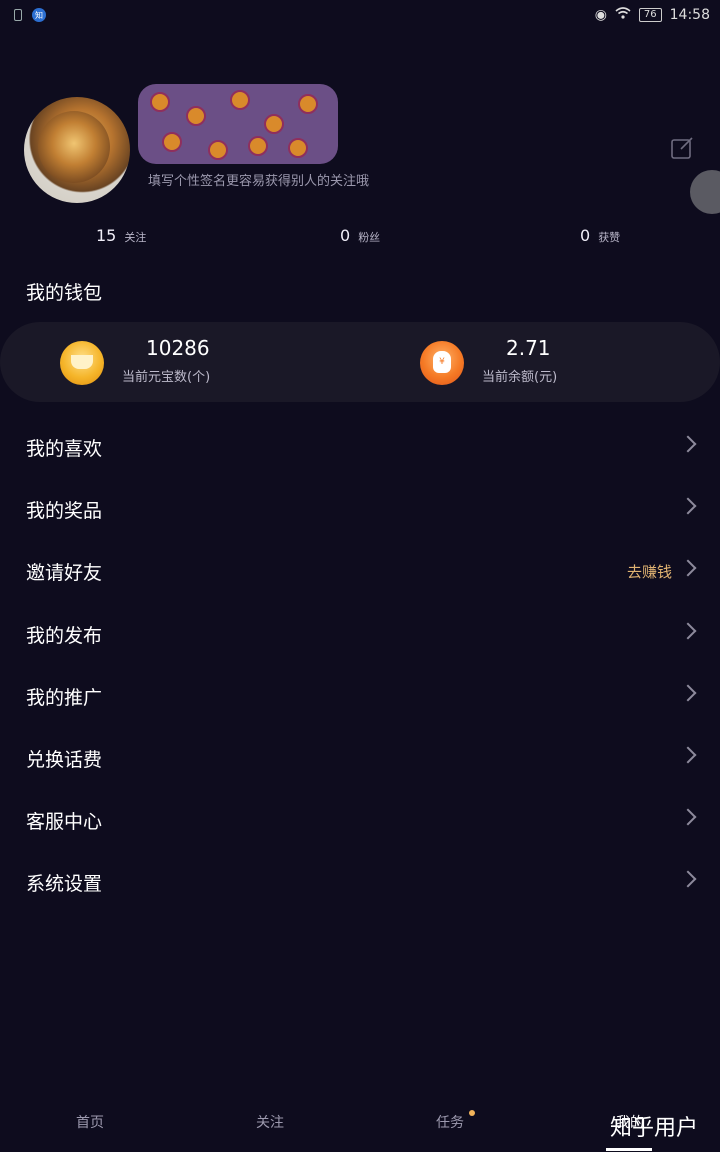  What do you see at coordinates (166, 377) in the screenshot?
I see `ingot-label: 当前元宝数(个)` at bounding box center [166, 377].